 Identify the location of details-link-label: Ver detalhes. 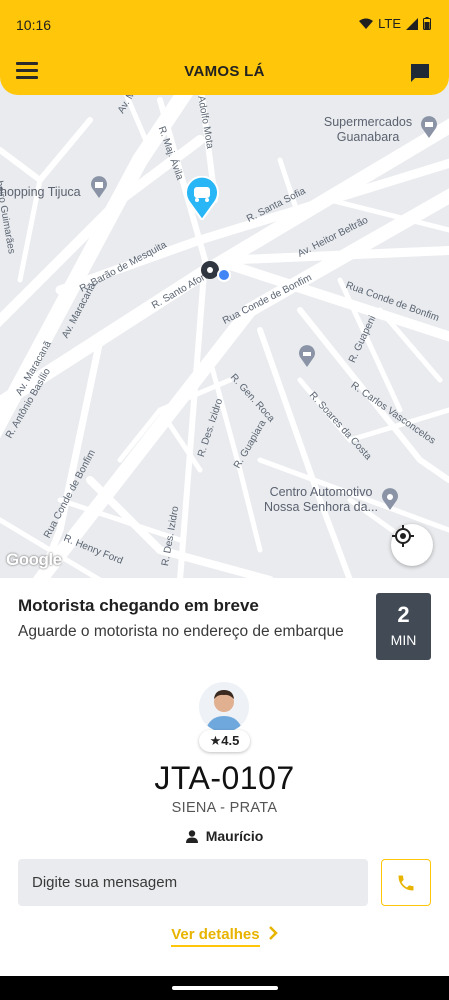
(215, 936).